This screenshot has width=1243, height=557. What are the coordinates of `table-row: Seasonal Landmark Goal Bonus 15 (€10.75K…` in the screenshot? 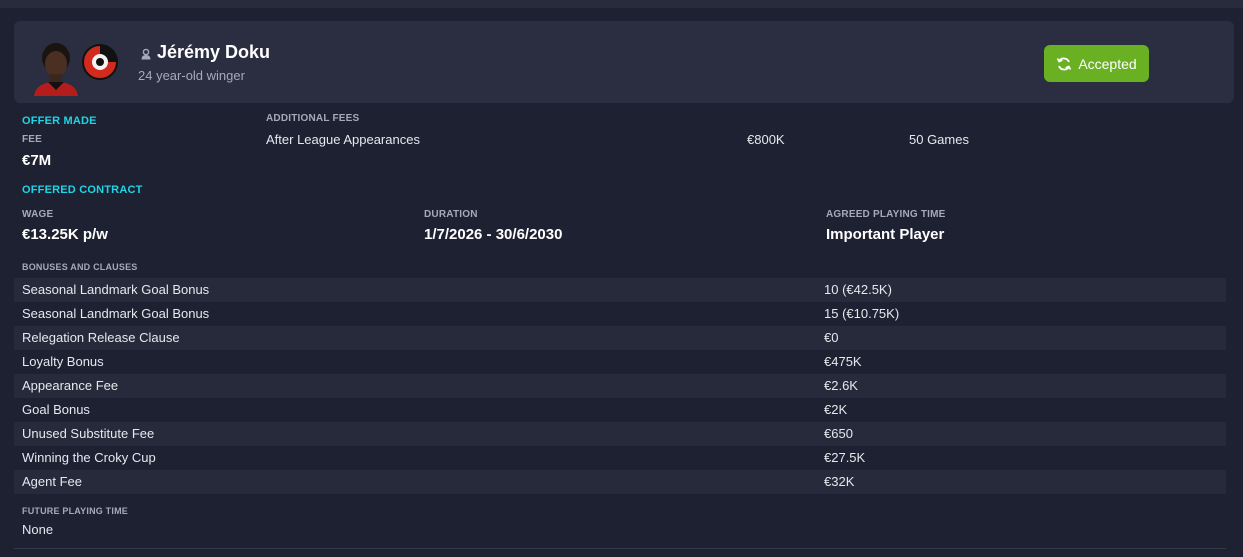 It's located at (620, 314).